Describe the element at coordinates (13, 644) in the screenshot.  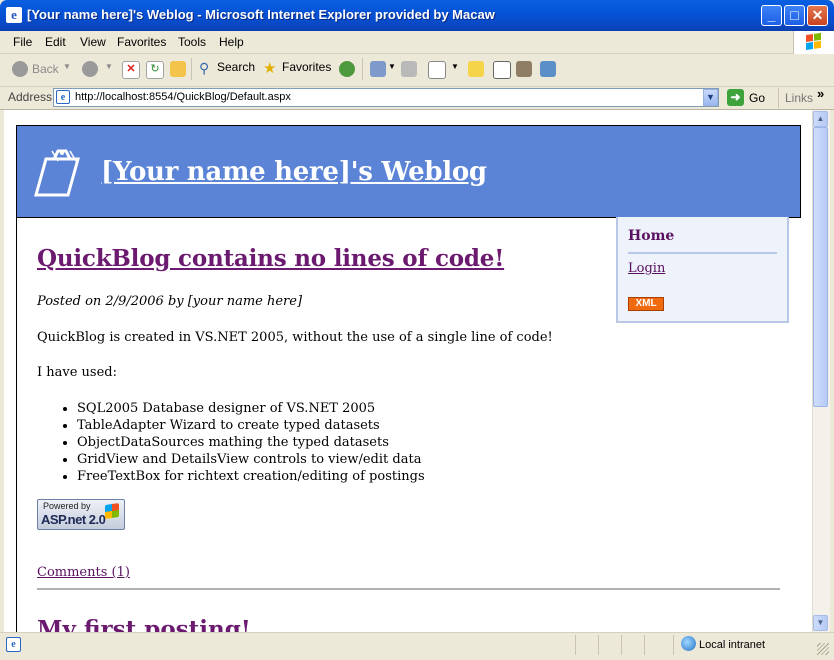
I see `status-page-icon: e` at that location.